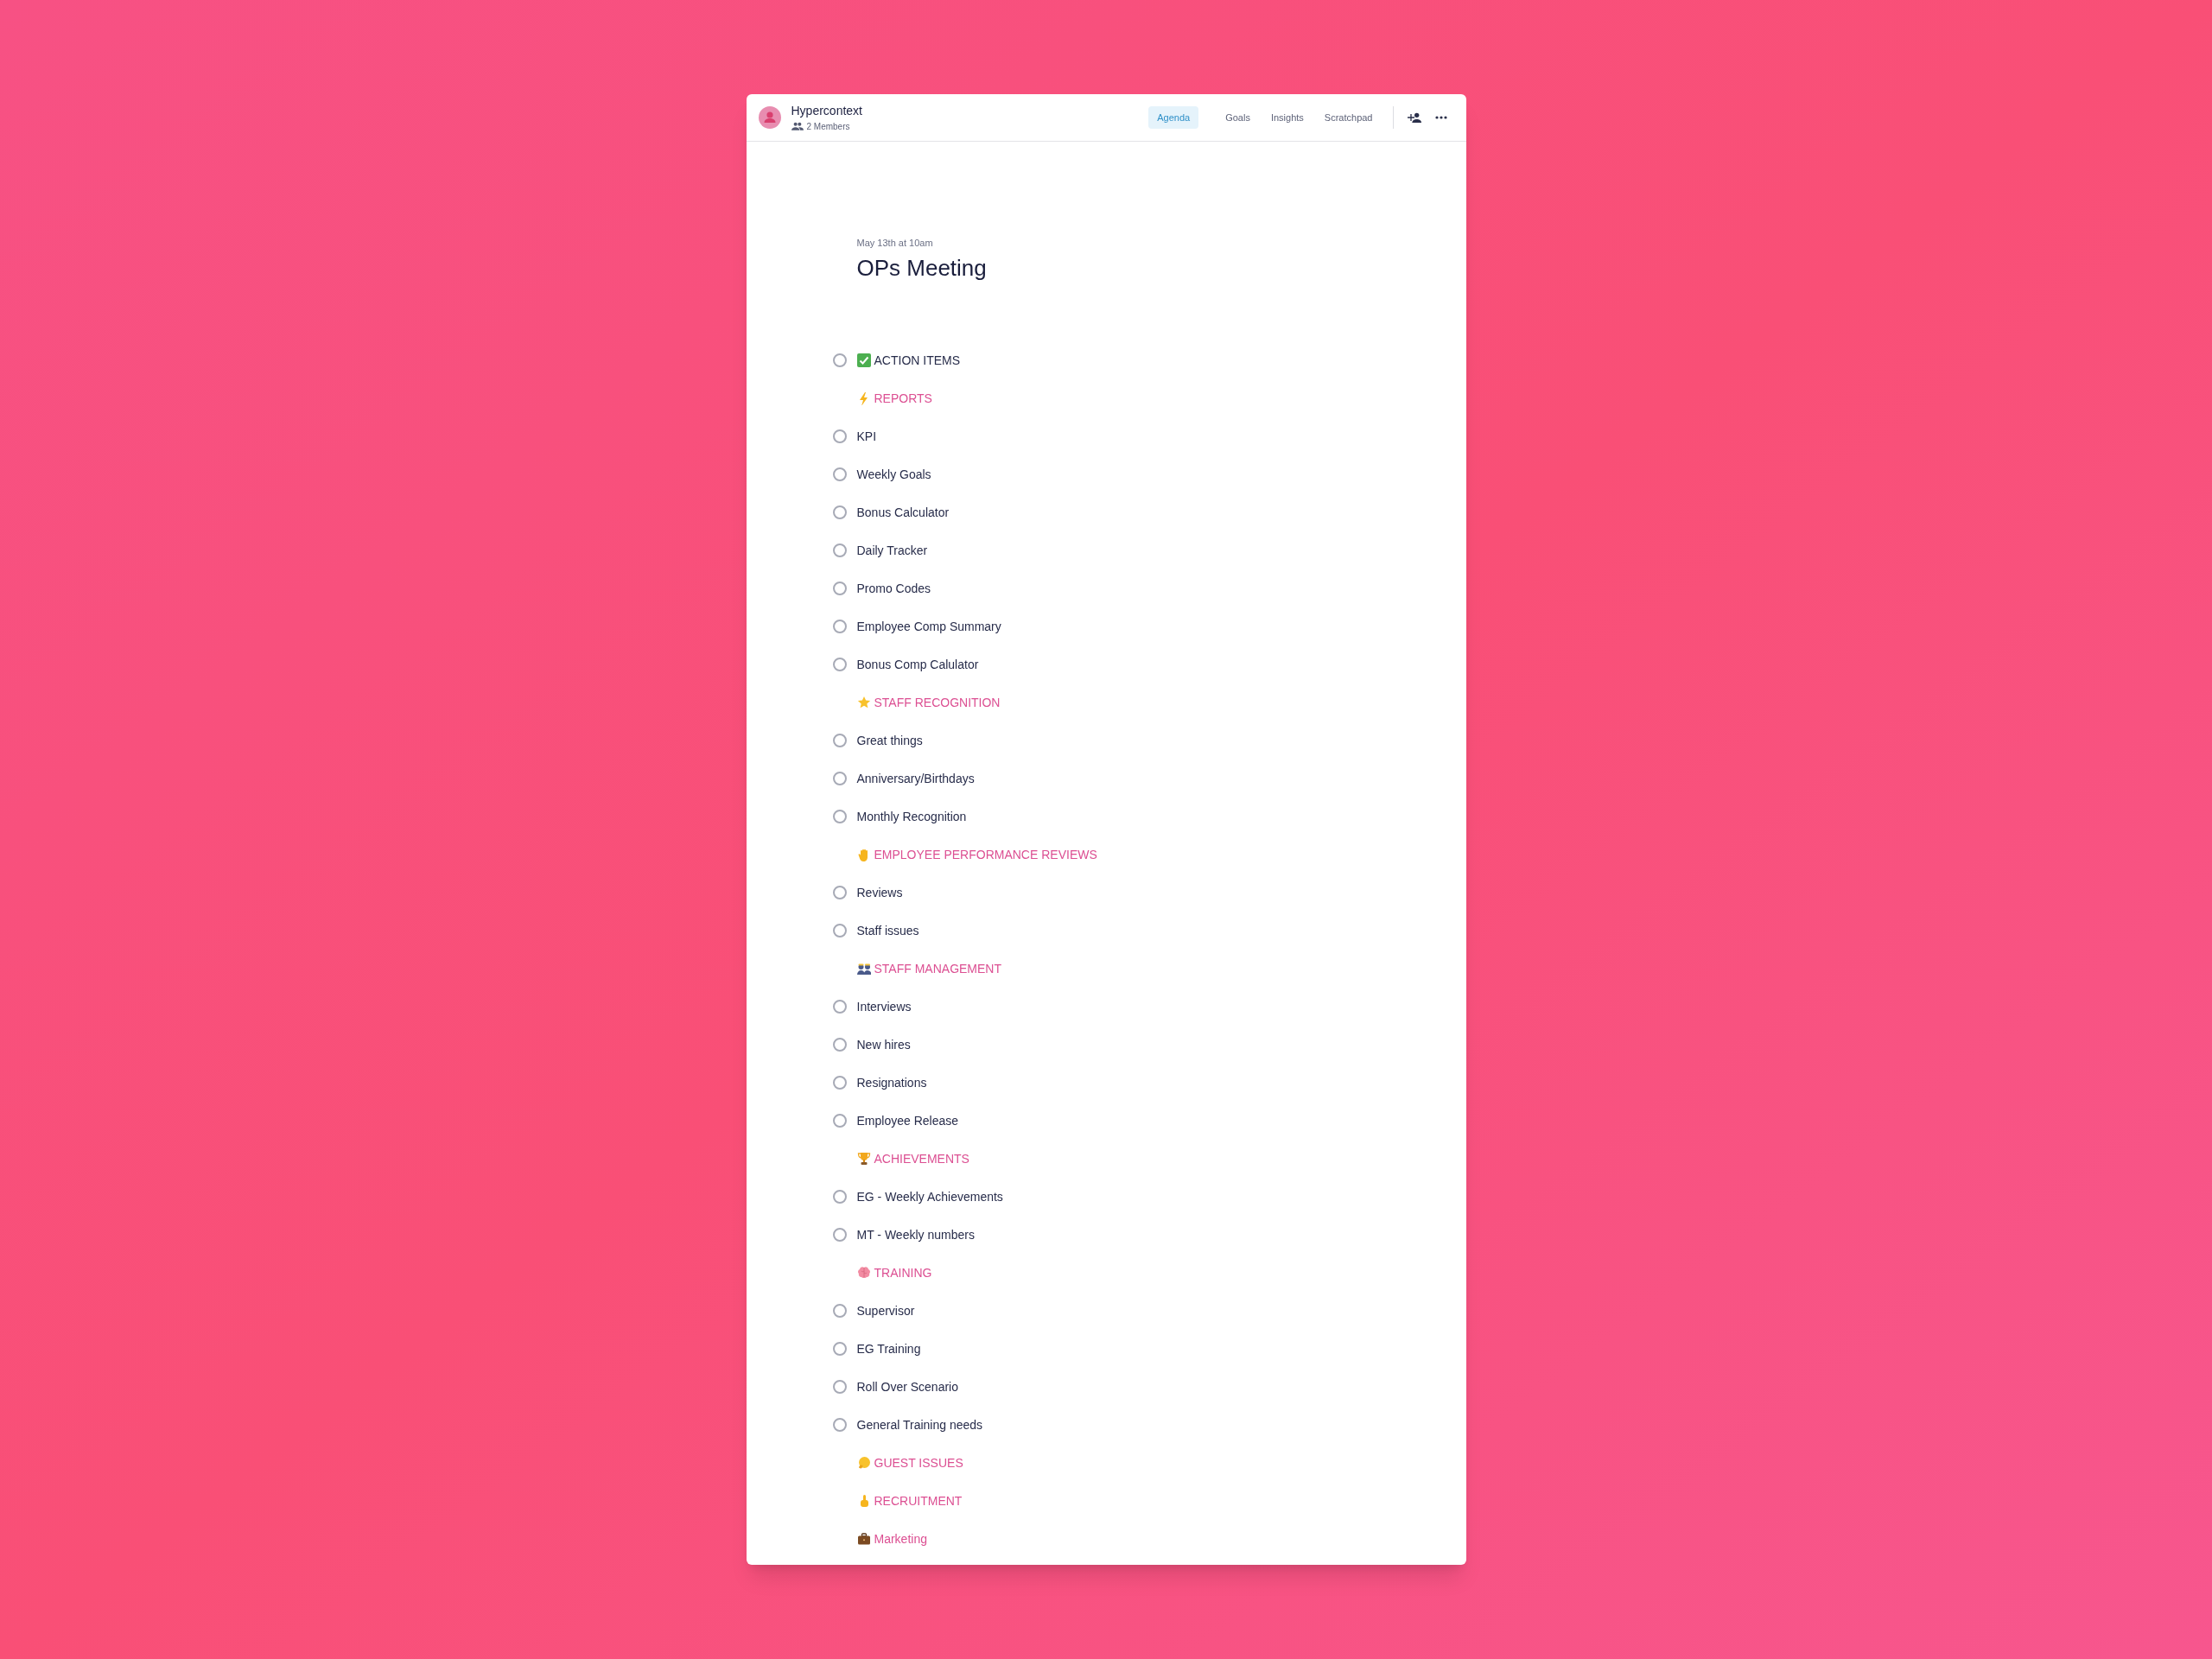  What do you see at coordinates (907, 1386) in the screenshot?
I see `agenda-item: Roll Over Scenario` at bounding box center [907, 1386].